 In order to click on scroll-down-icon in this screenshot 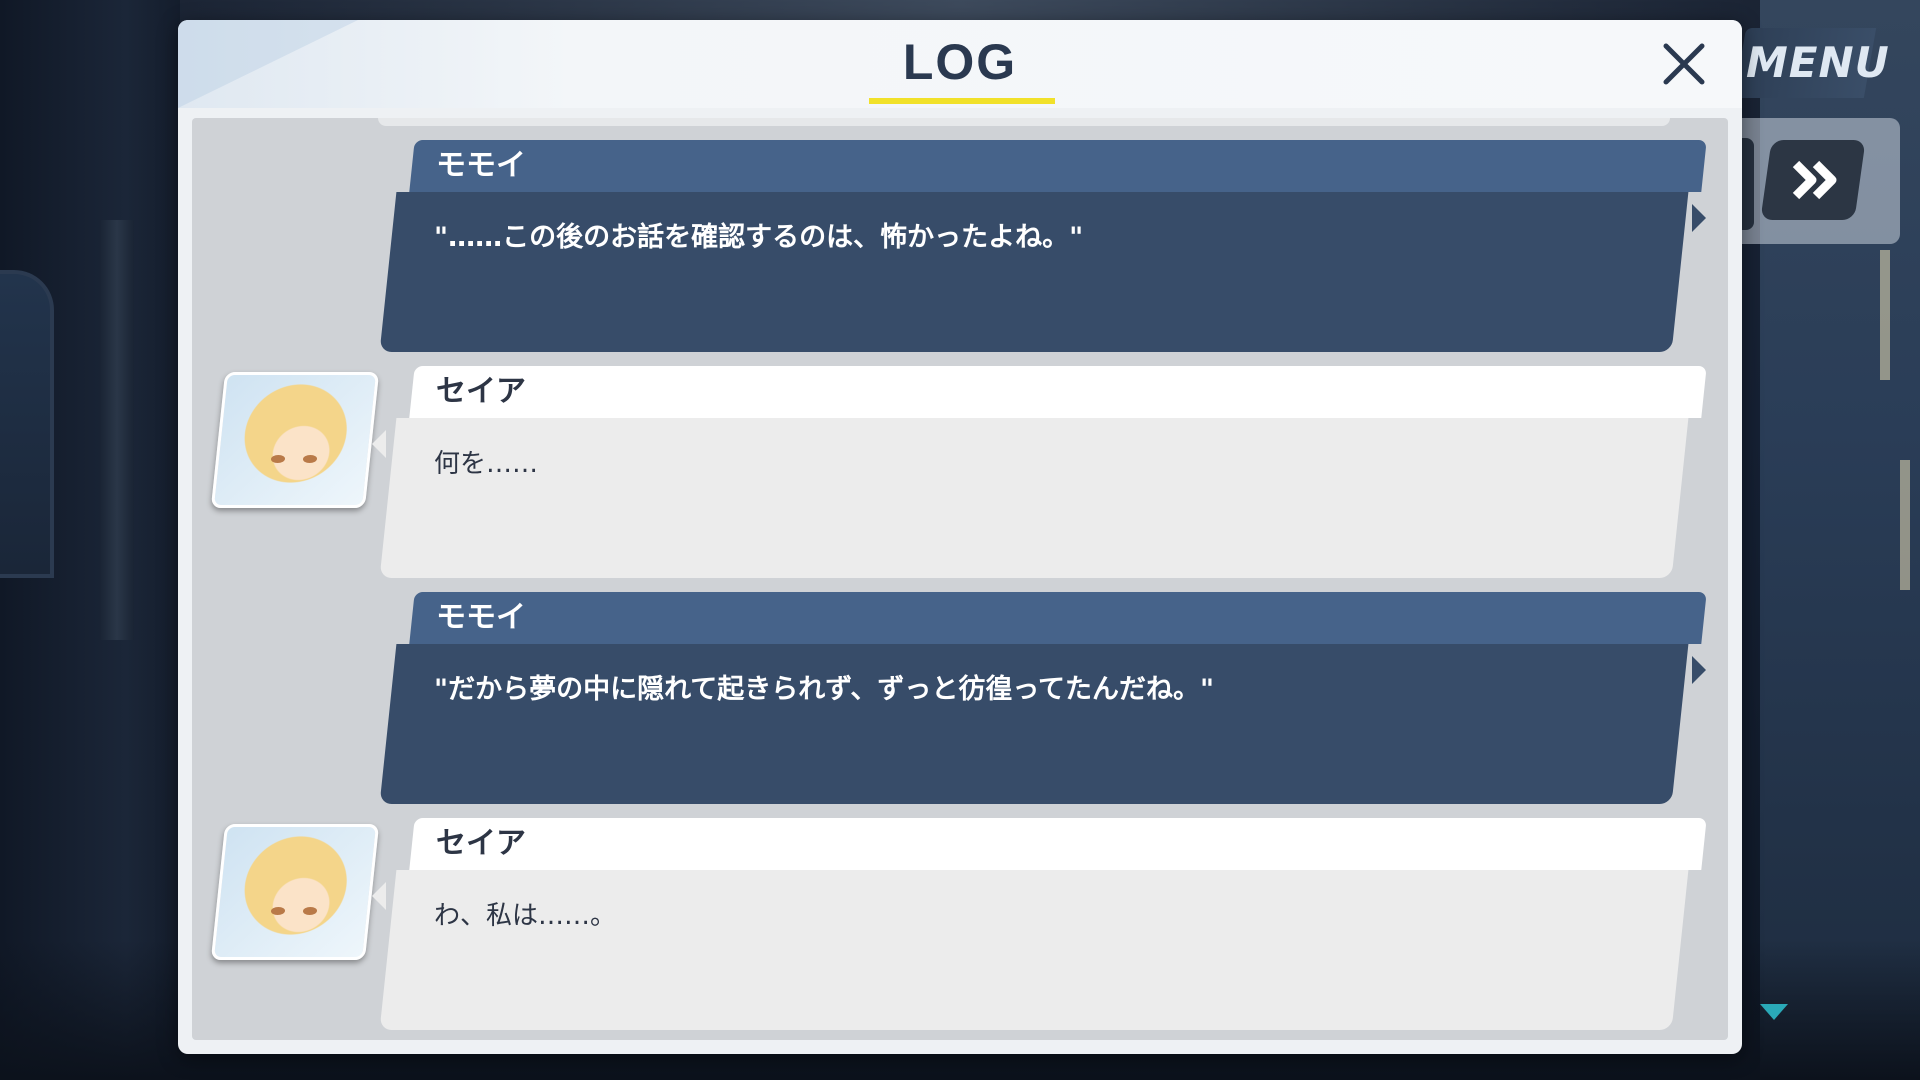, I will do `click(1774, 1012)`.